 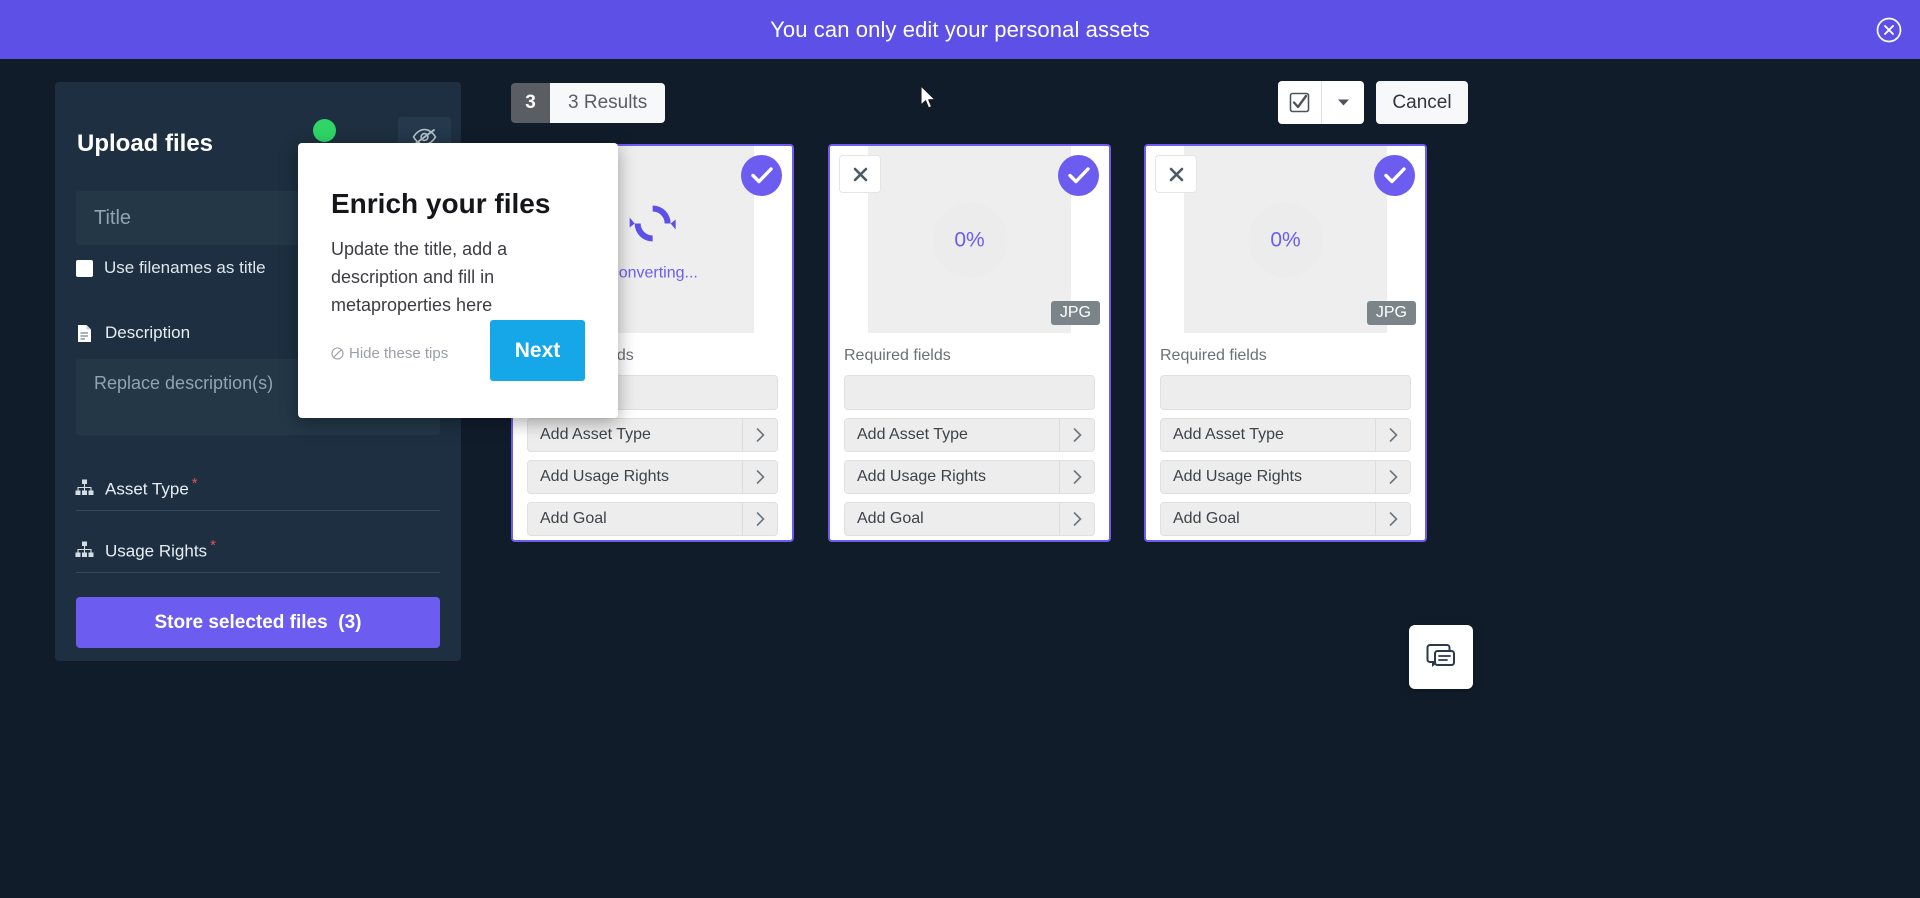 What do you see at coordinates (84, 268) in the screenshot?
I see `checkbox-box` at bounding box center [84, 268].